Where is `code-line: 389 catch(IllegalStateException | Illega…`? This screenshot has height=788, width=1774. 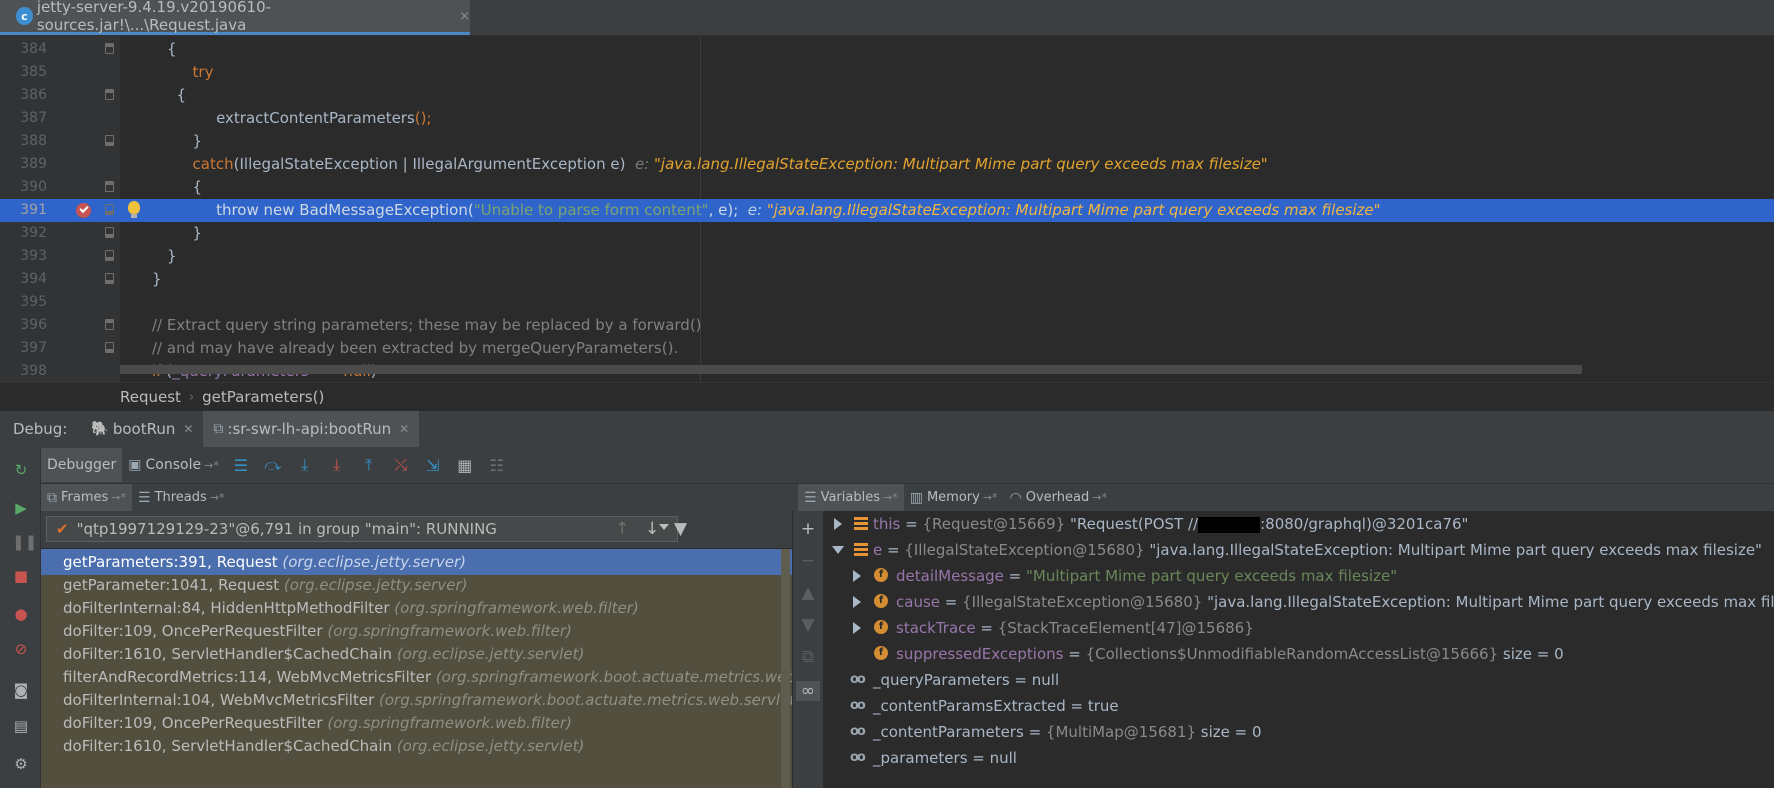 code-line: 389 catch(IllegalStateException | Illega… is located at coordinates (887, 164).